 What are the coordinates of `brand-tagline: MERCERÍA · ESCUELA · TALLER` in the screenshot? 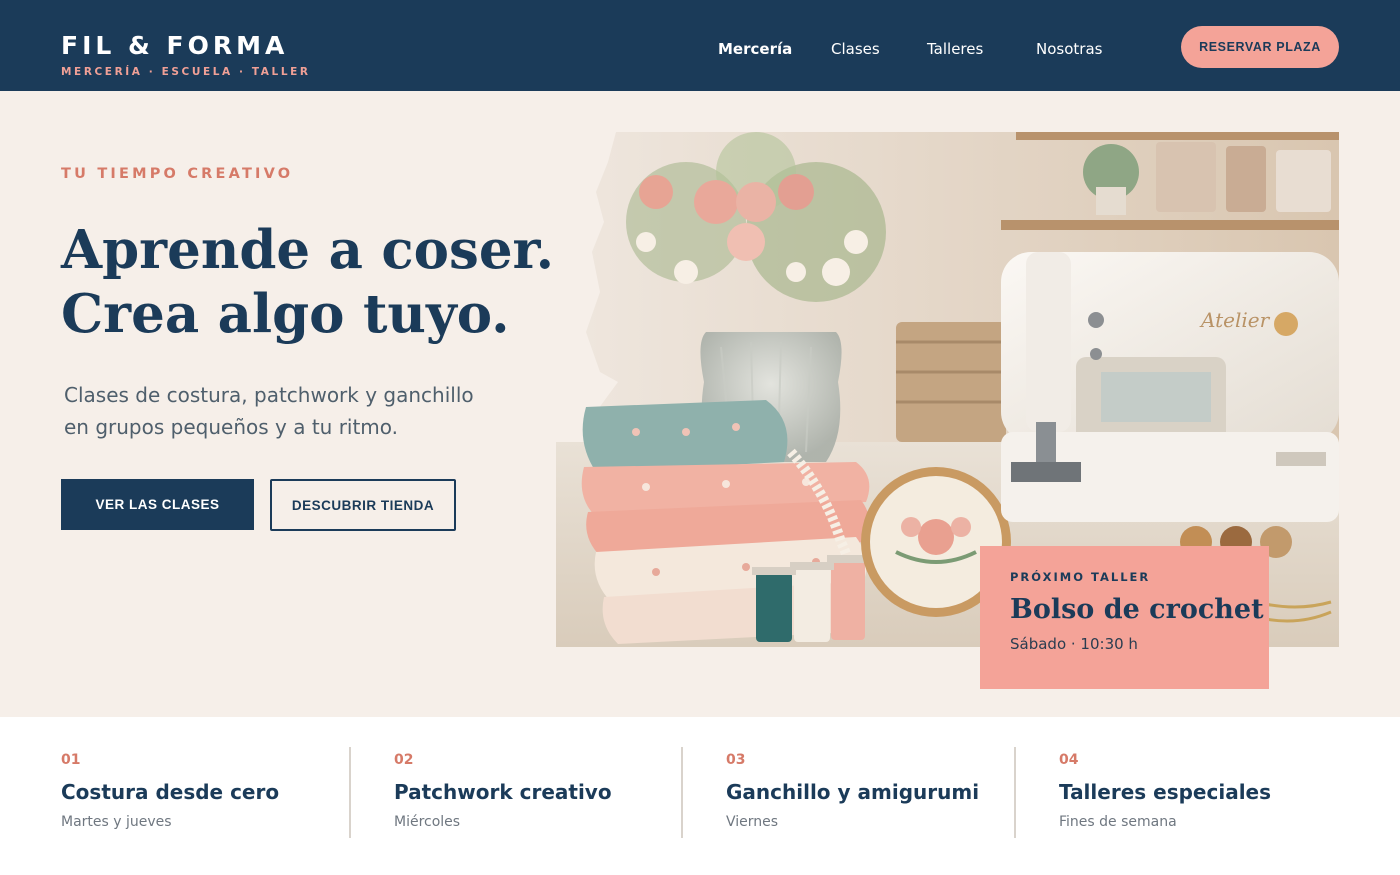 It's located at (186, 72).